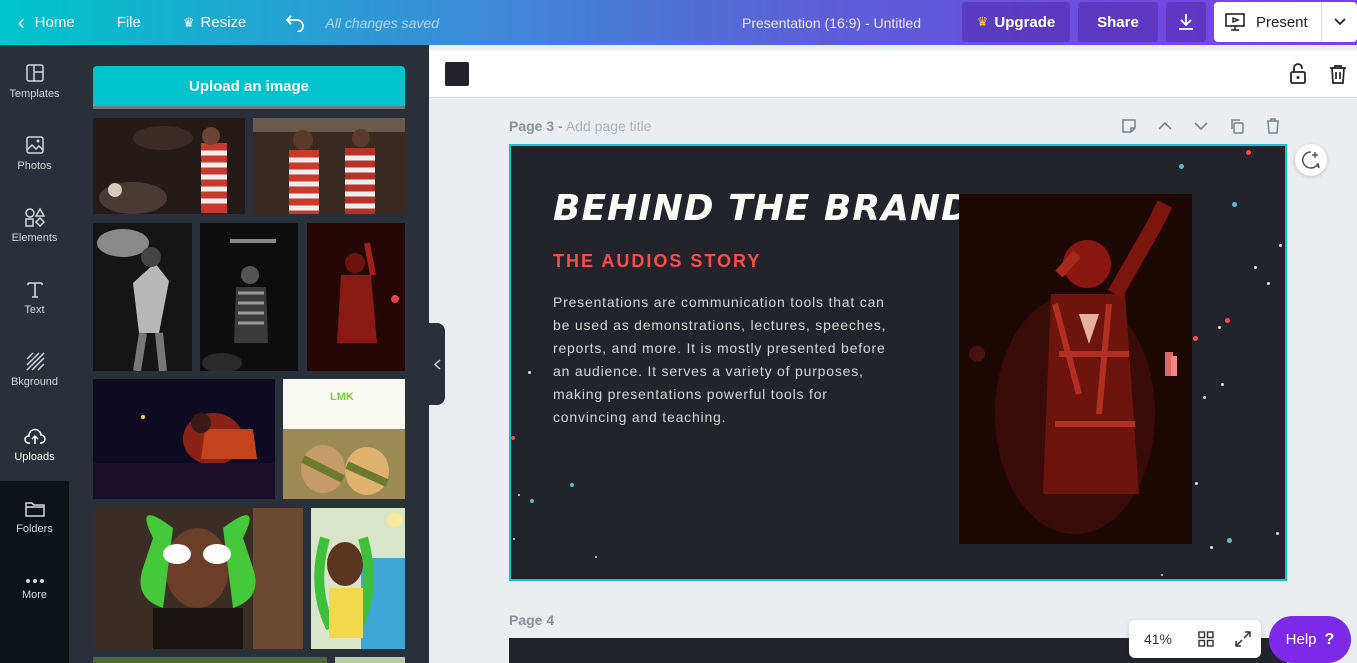 Image resolution: width=1357 pixels, height=663 pixels. I want to click on move-page-up-button, so click(1165, 126).